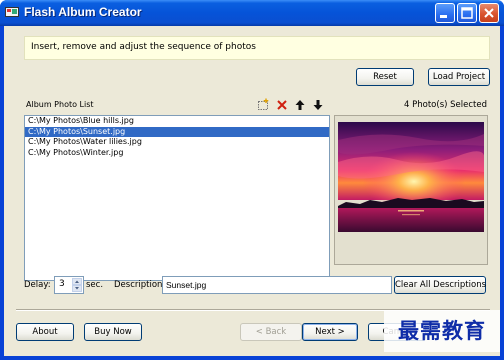  What do you see at coordinates (45, 332) in the screenshot?
I see `about-button: About` at bounding box center [45, 332].